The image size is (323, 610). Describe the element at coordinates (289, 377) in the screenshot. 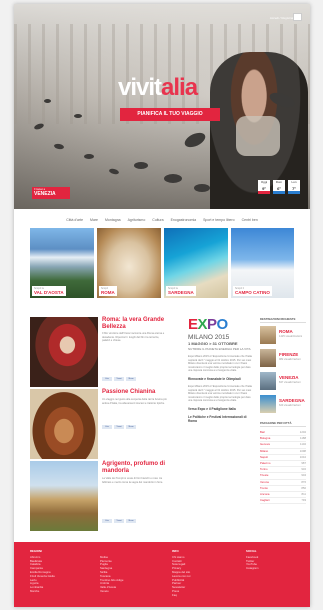

I see `destination-name: VENEZIA` at that location.